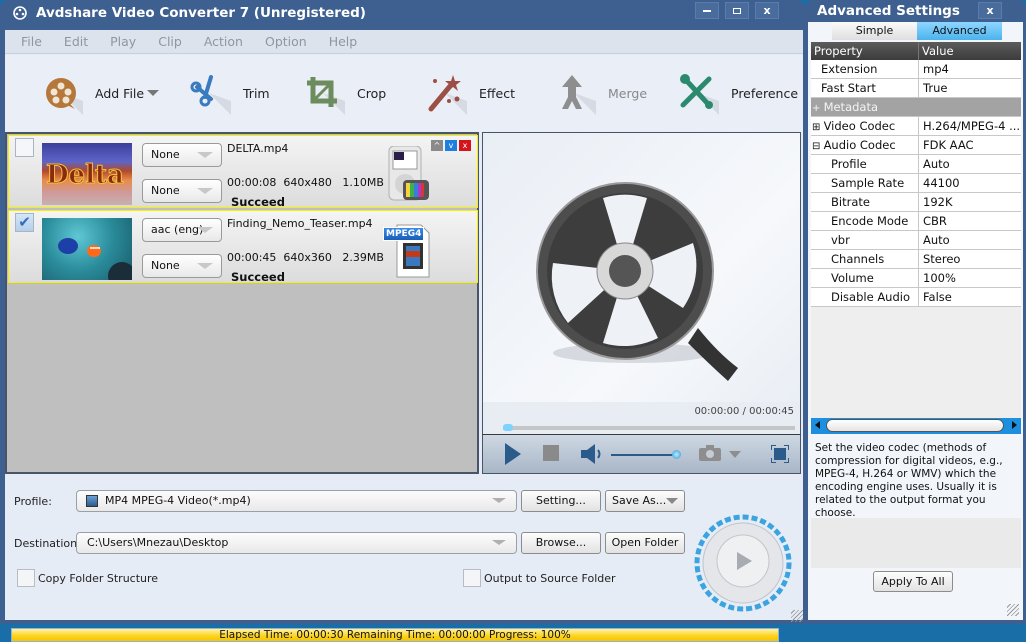 The height and width of the screenshot is (642, 1026). What do you see at coordinates (296, 501) in the screenshot?
I see `profile-select: MP4 MPEG-4 Video(*.mp4)` at bounding box center [296, 501].